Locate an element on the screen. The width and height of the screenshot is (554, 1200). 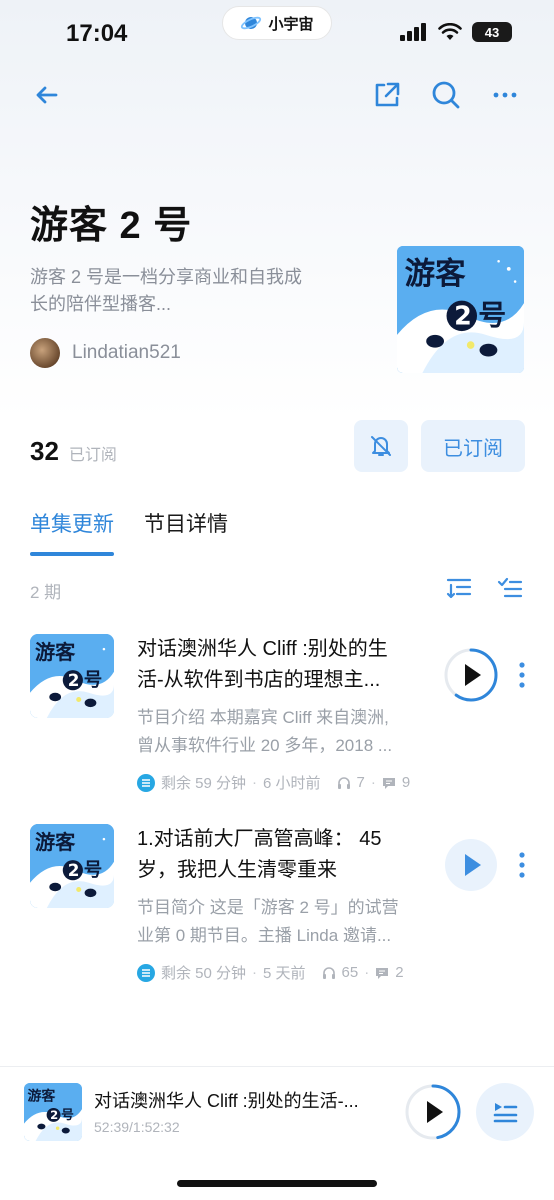
episode-title: 1.对话前大厂高管高峰： 45 岁，我把人生清零重来 is located at coordinates (282, 855).